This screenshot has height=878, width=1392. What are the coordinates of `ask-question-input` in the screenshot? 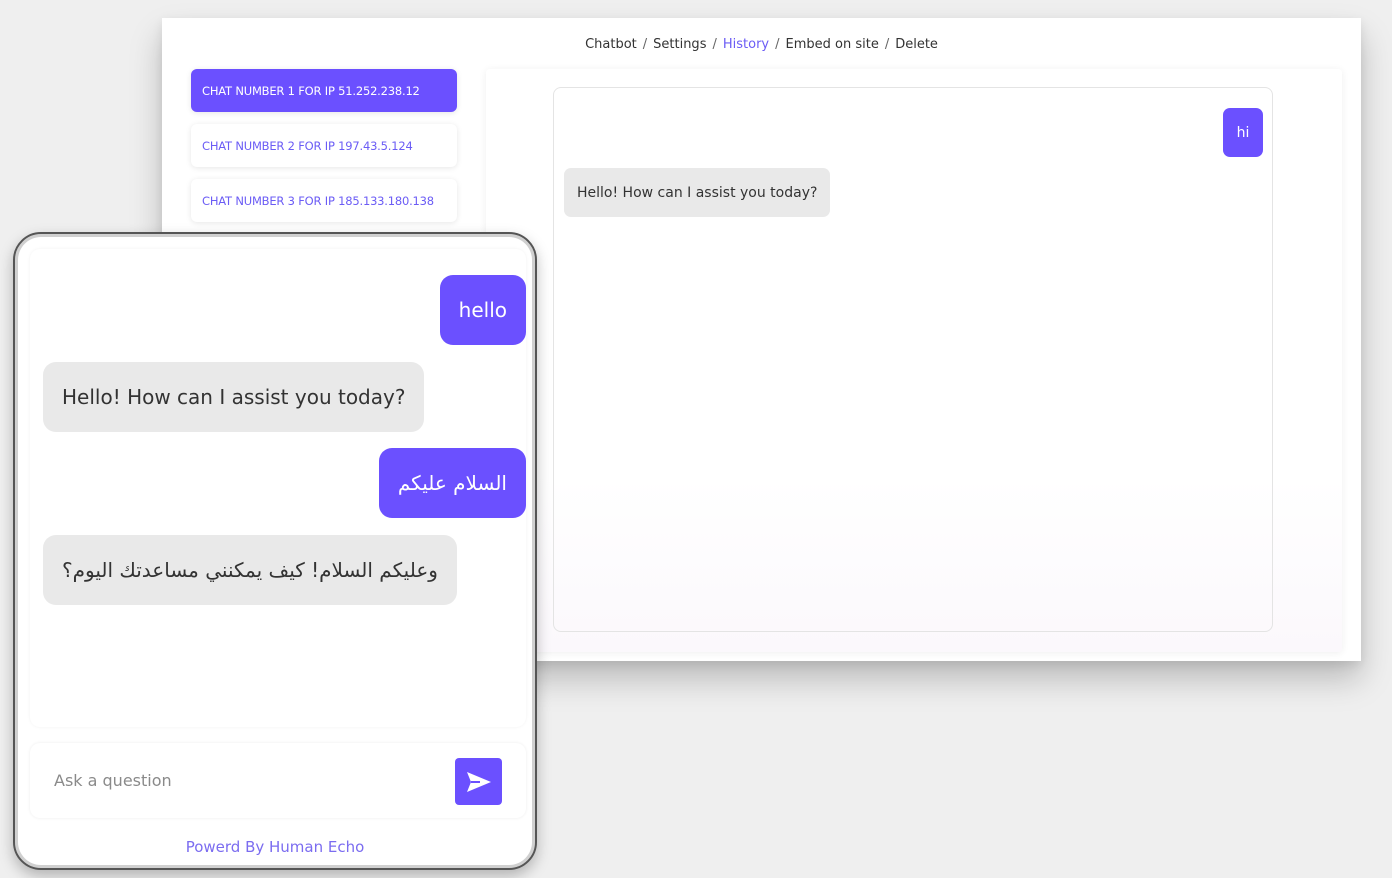 It's located at (244, 780).